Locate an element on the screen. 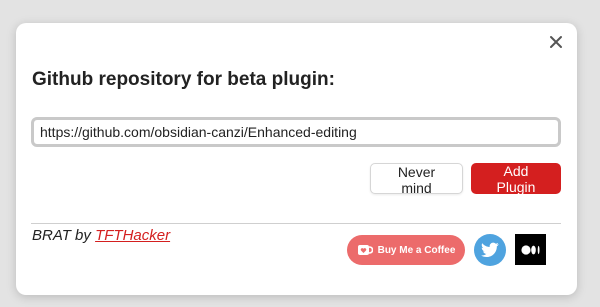  modal-title: Github repository for beta plugin: is located at coordinates (183, 79).